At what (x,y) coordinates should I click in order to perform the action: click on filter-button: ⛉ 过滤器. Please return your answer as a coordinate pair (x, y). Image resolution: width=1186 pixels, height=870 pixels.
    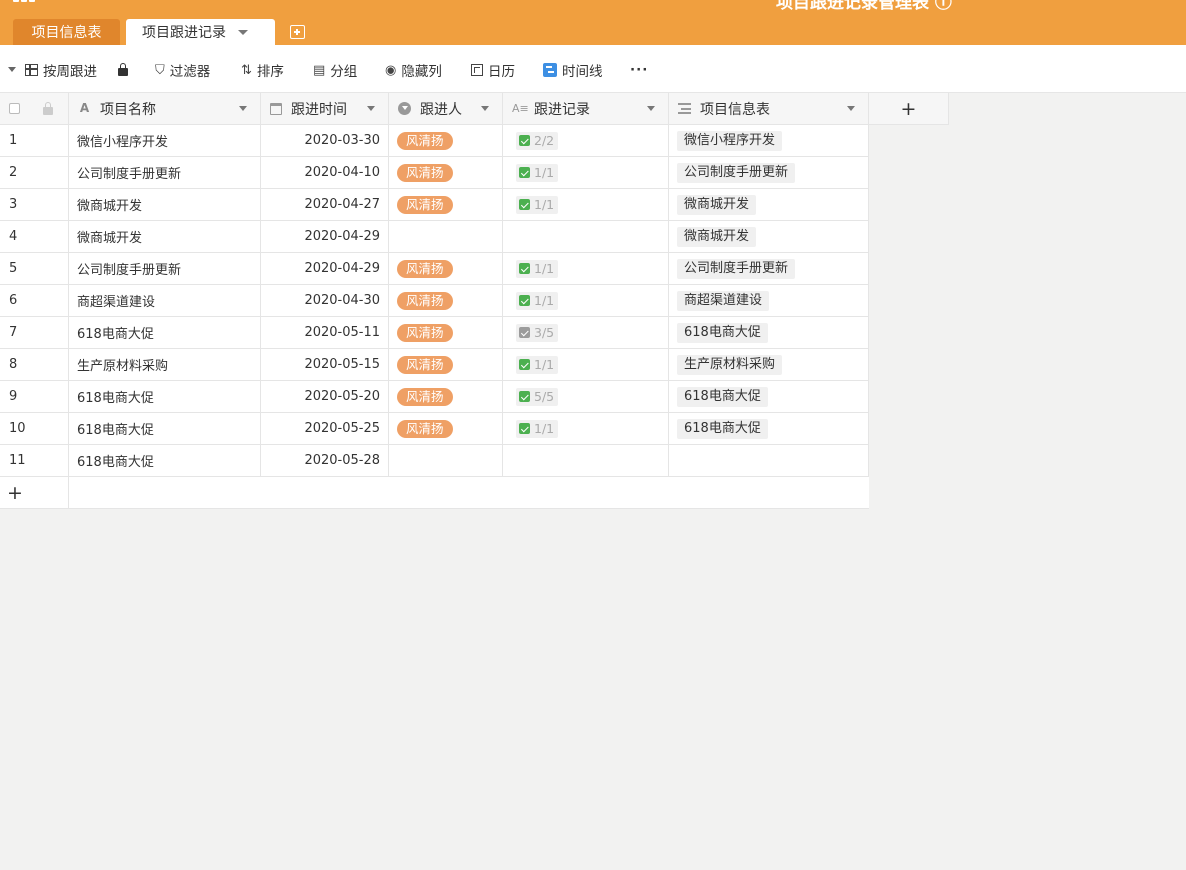
    Looking at the image, I should click on (182, 71).